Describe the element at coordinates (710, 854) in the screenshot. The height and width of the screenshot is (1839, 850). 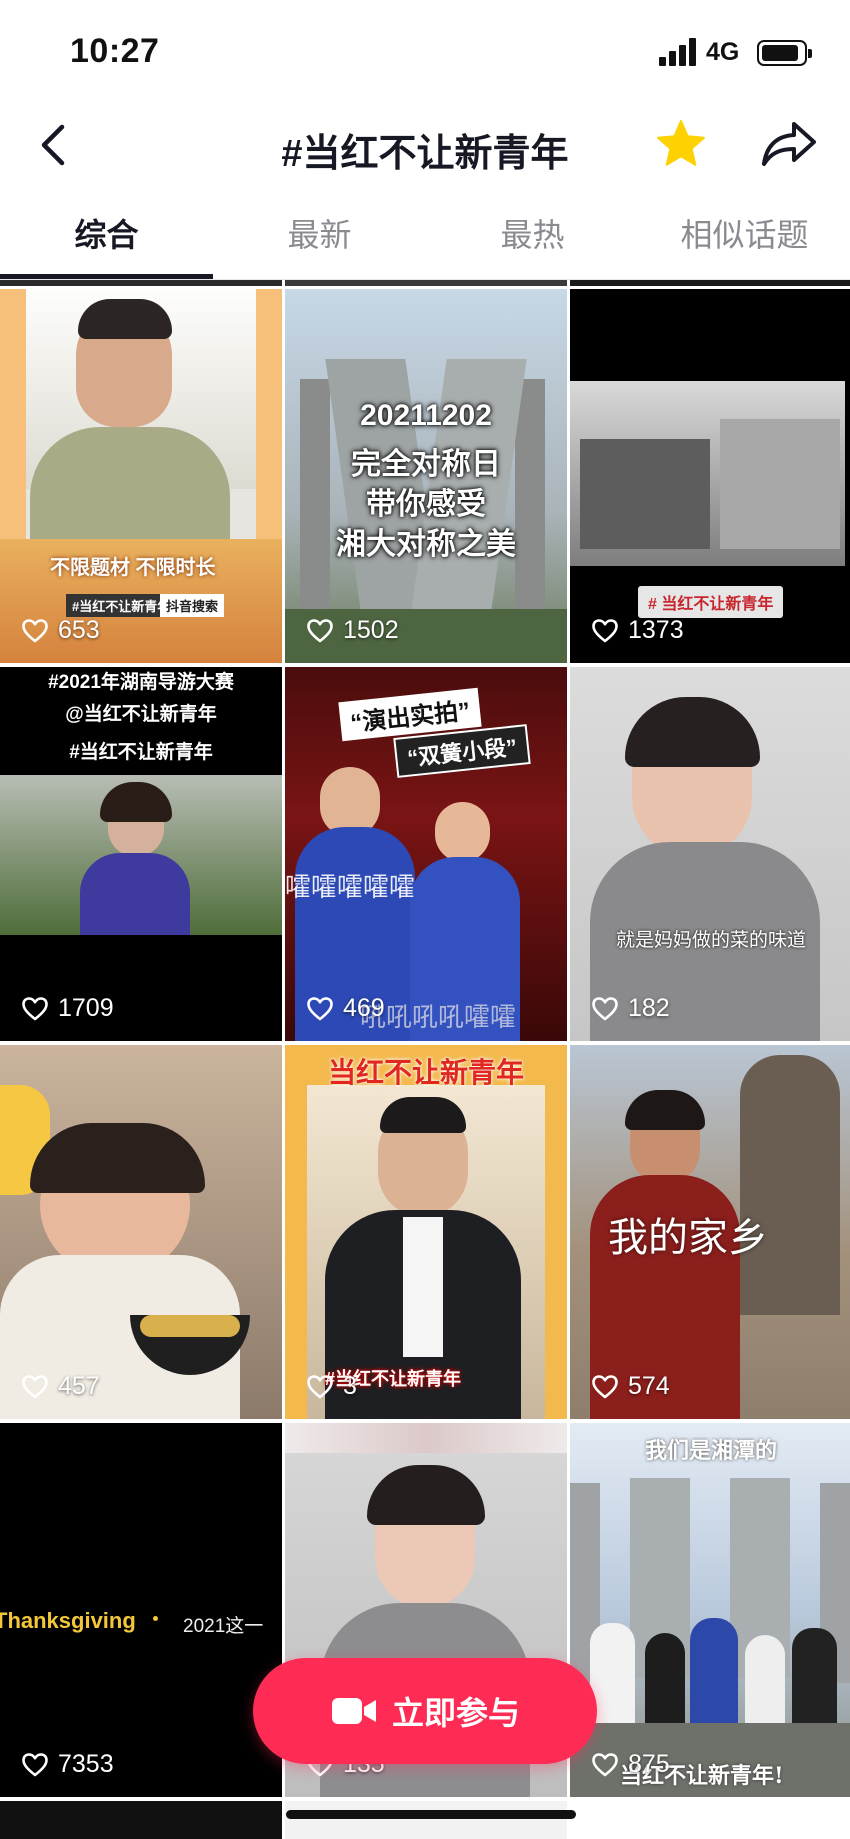
I see `video-card: 就是妈妈做的菜的味道 182` at that location.